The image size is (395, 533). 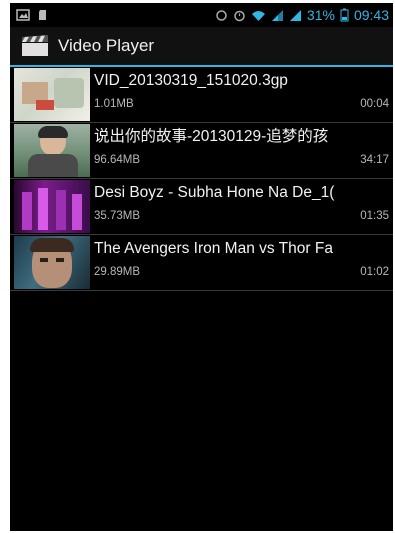 What do you see at coordinates (42, 15) in the screenshot?
I see `sd-card-icon` at bounding box center [42, 15].